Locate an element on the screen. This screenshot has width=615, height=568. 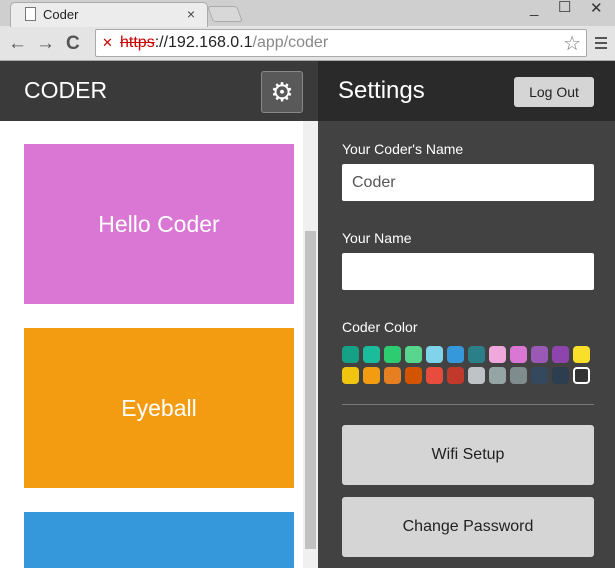
browser-tab: Coder × is located at coordinates (109, 14).